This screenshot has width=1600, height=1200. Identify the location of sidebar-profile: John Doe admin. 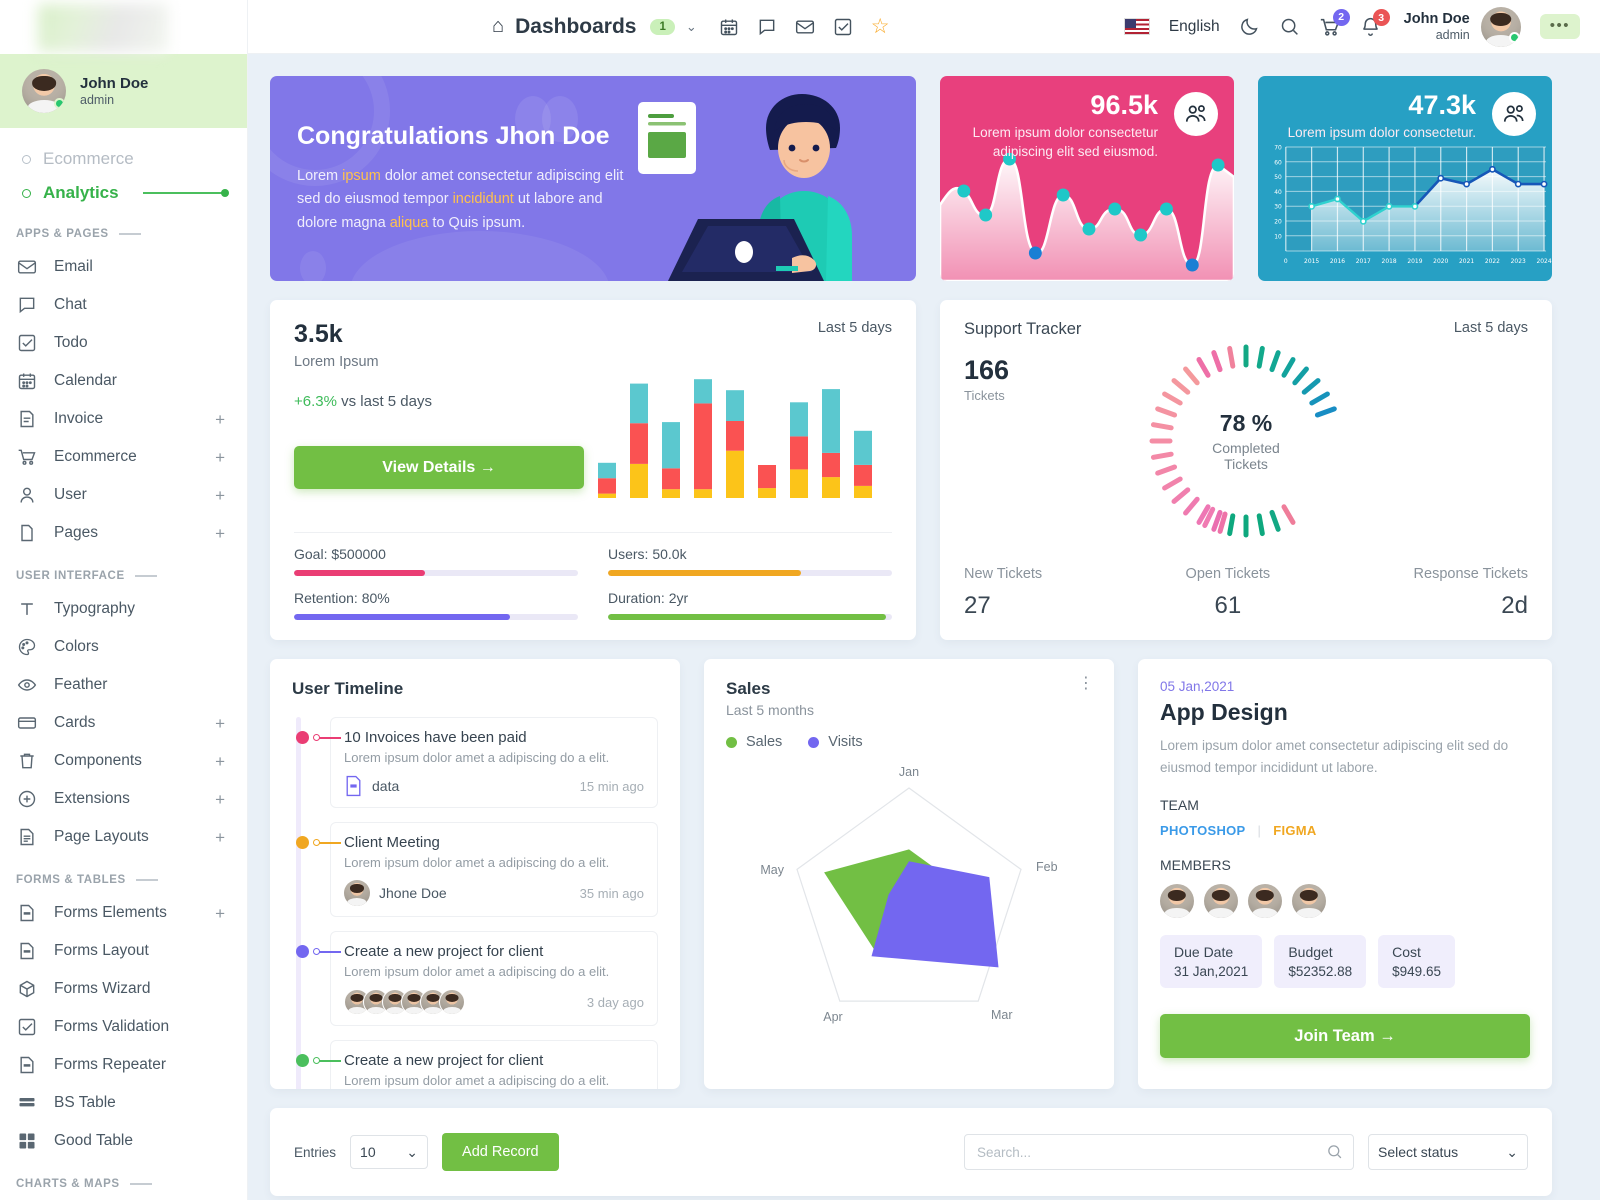
(123, 91).